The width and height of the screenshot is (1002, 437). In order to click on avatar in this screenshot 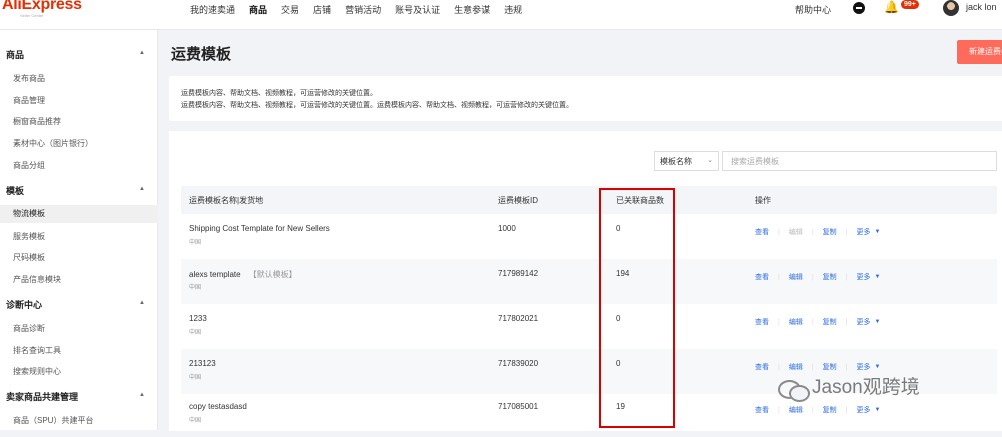, I will do `click(951, 8)`.